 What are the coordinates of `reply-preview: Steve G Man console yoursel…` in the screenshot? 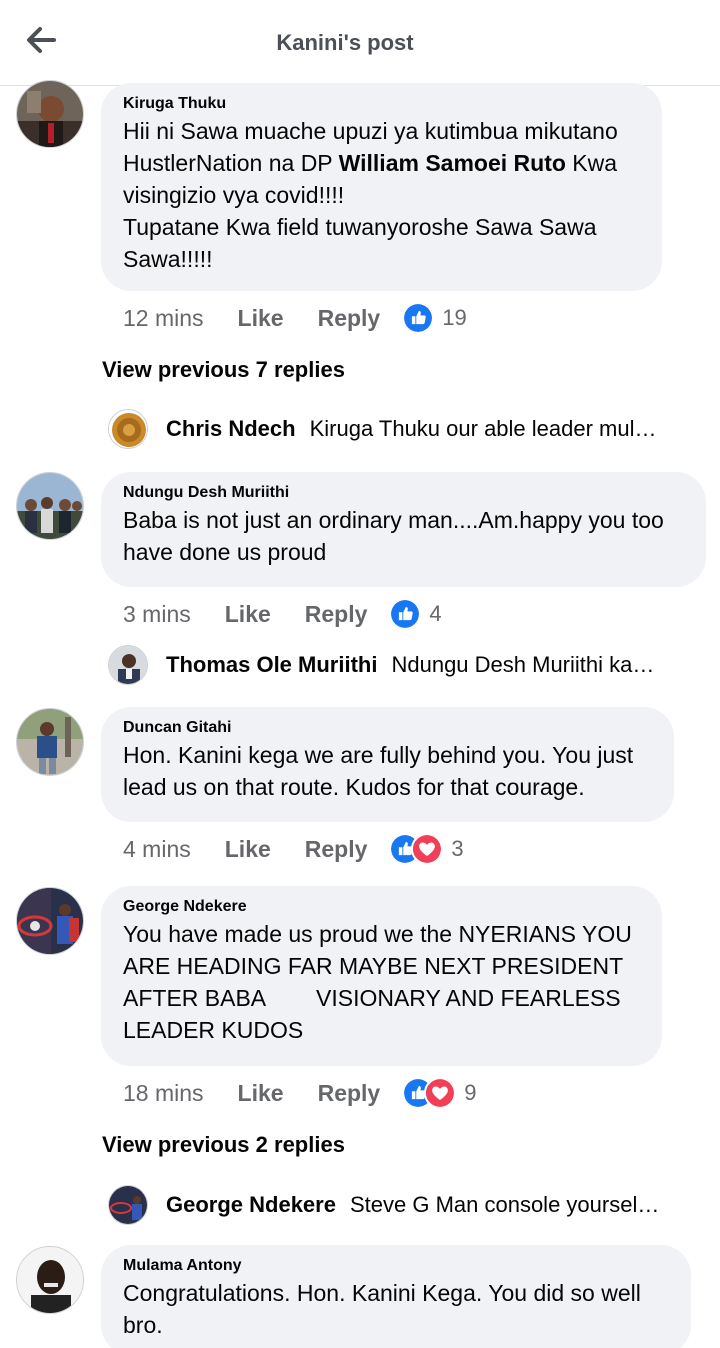 It's located at (504, 1204).